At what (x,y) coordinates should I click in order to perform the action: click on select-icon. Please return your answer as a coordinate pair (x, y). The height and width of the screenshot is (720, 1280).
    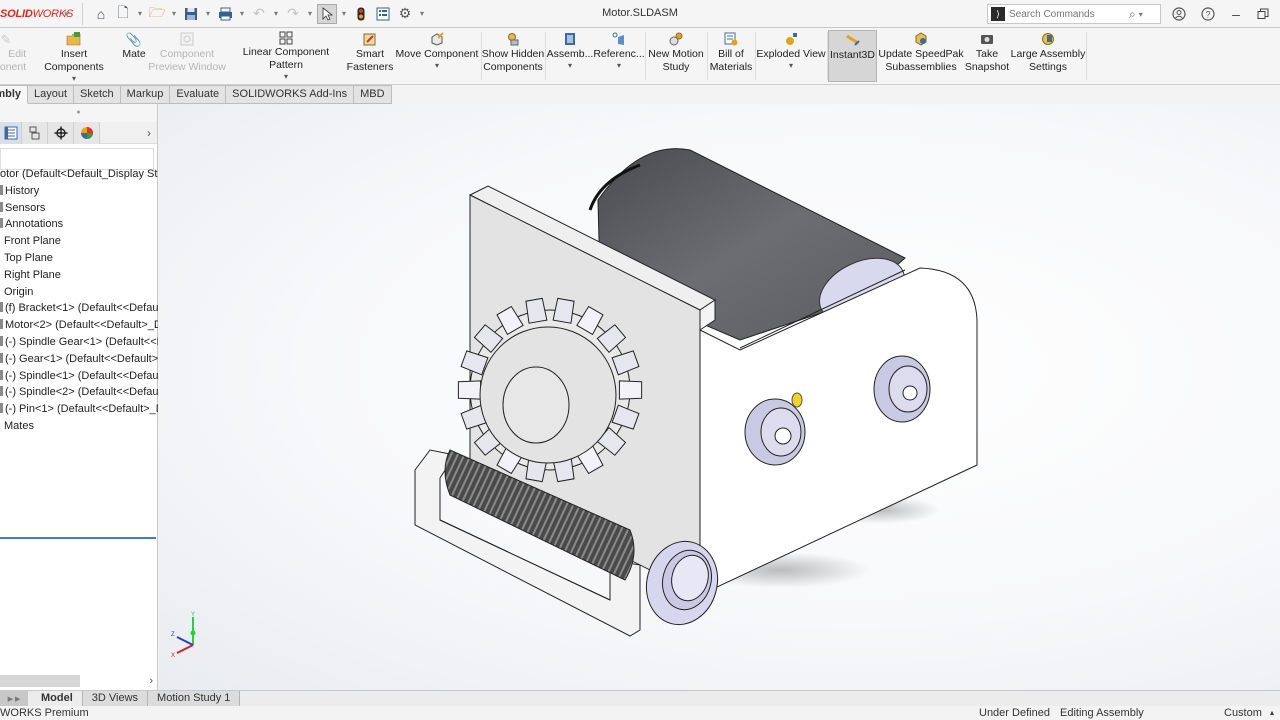
    Looking at the image, I should click on (327, 13).